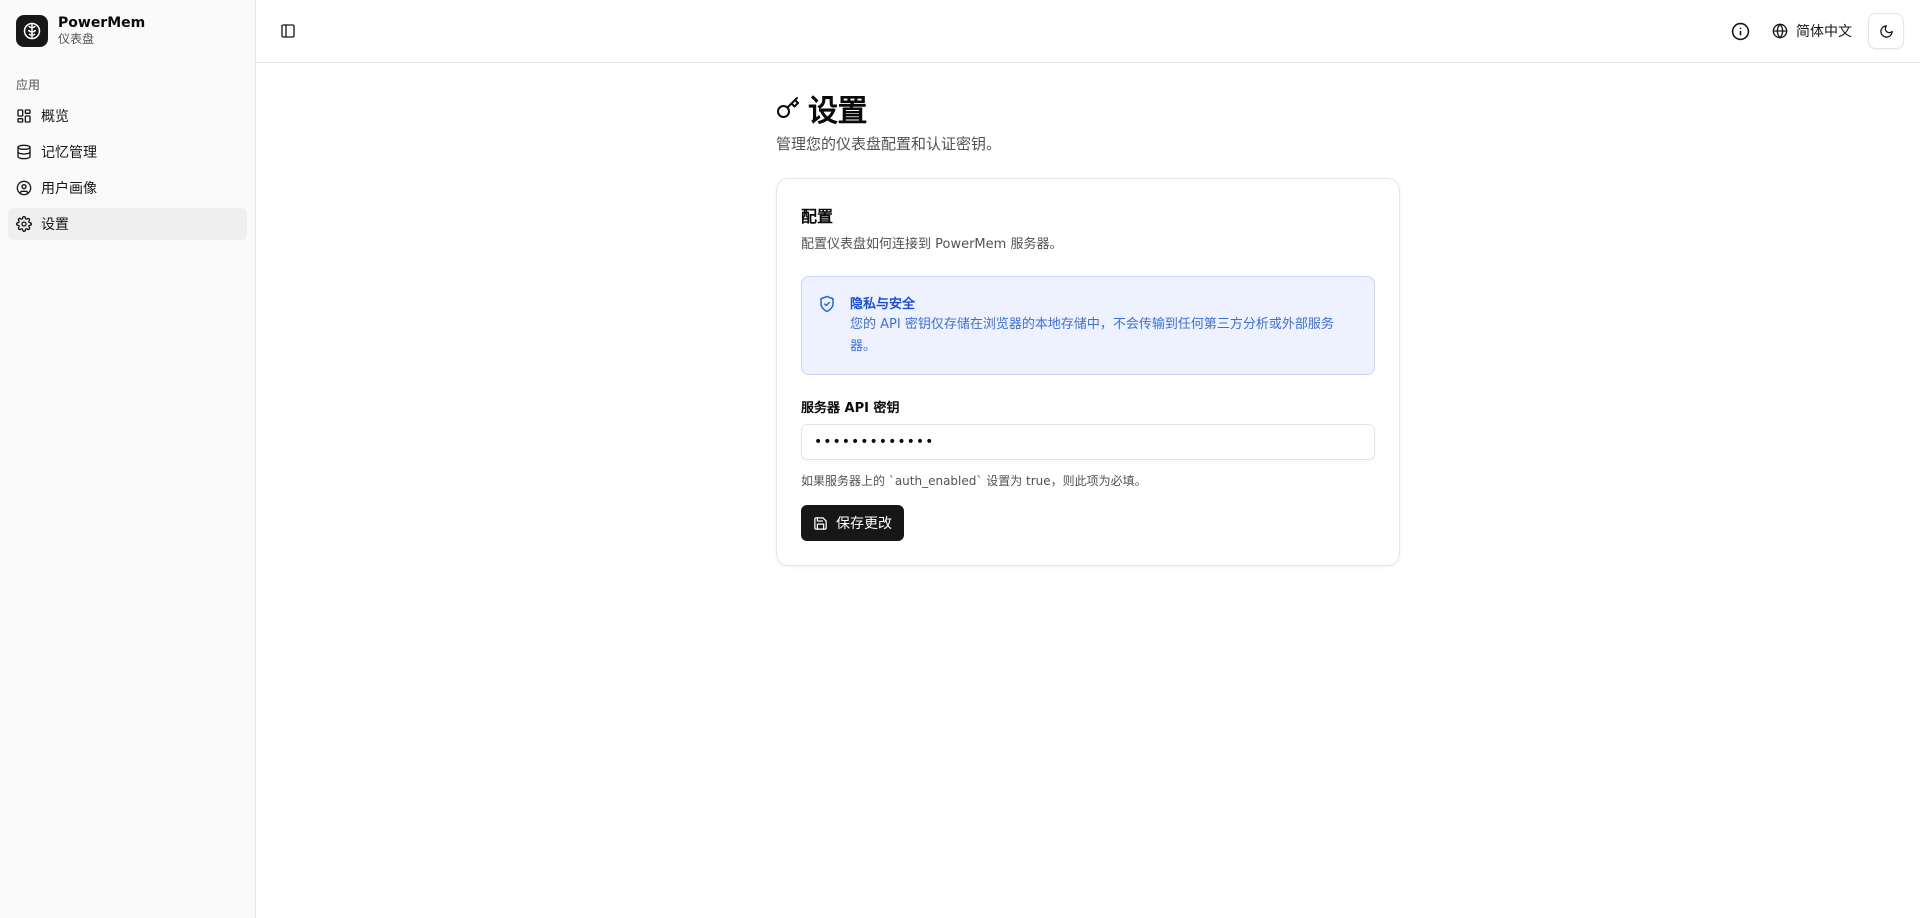 The image size is (1920, 918). Describe the element at coordinates (788, 107) in the screenshot. I see `key-icon` at that location.